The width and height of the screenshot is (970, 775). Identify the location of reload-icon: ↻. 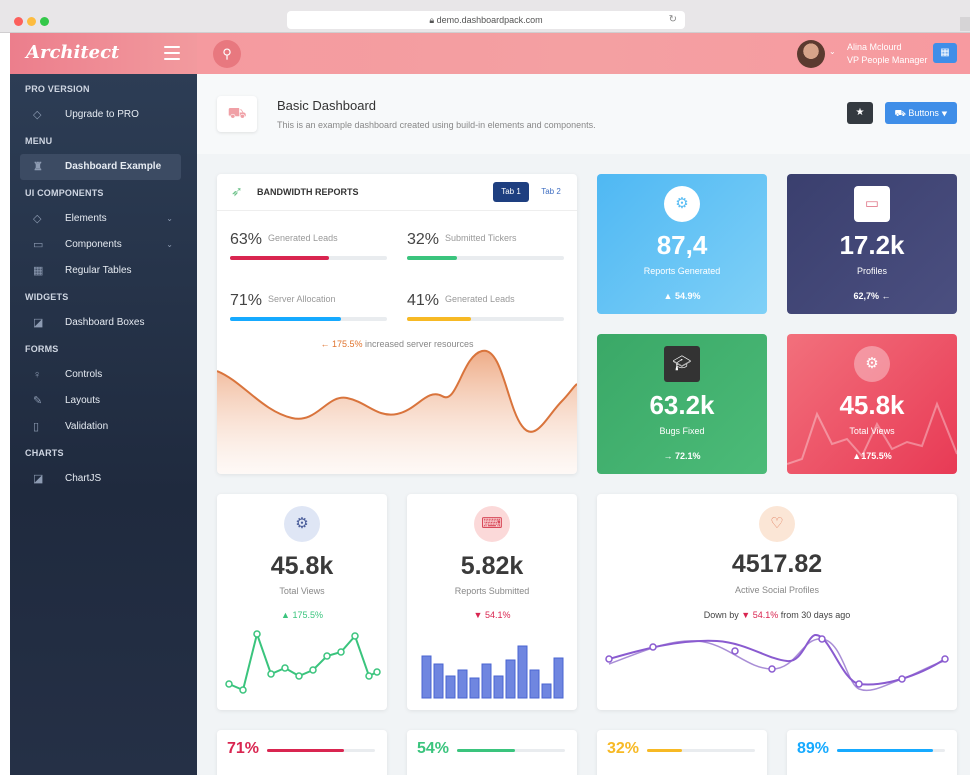
(673, 20).